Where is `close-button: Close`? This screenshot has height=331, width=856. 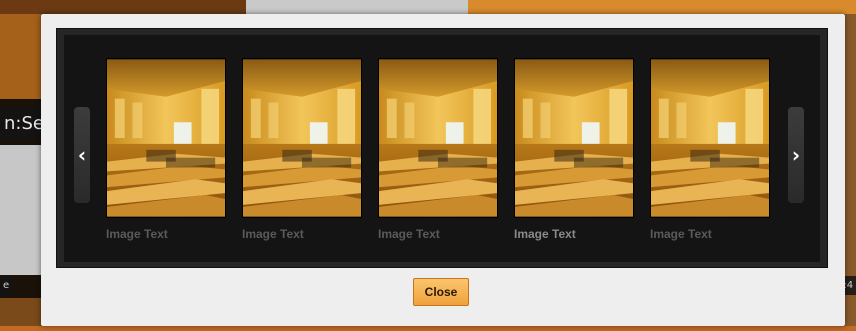
close-button: Close is located at coordinates (441, 292).